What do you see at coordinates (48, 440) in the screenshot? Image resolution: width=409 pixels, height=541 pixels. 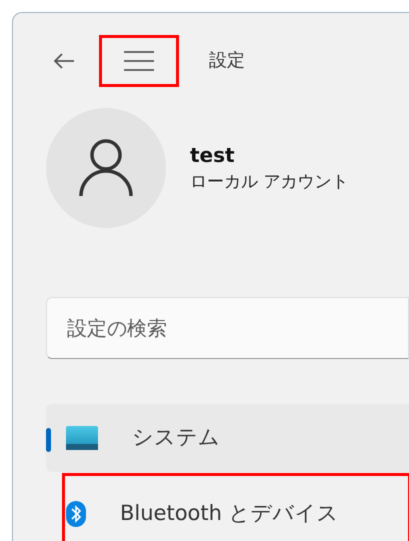 I see `selection-indicator` at bounding box center [48, 440].